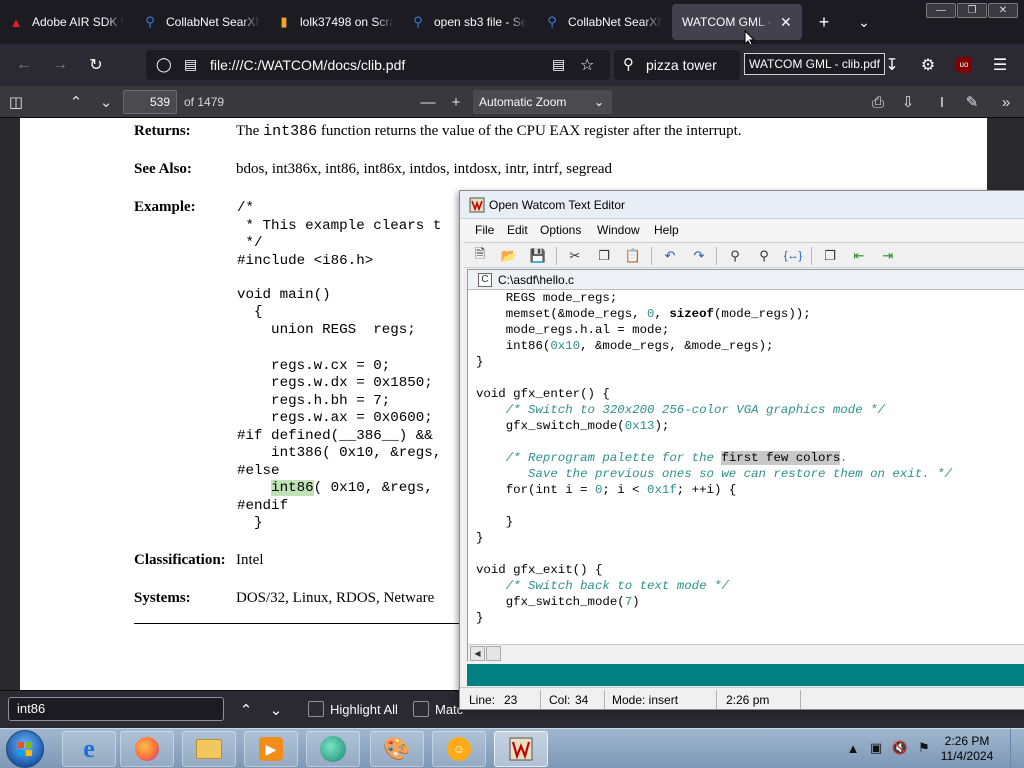 Image resolution: width=1024 pixels, height=768 pixels. What do you see at coordinates (824, 22) in the screenshot?
I see `new-tab-button: +` at bounding box center [824, 22].